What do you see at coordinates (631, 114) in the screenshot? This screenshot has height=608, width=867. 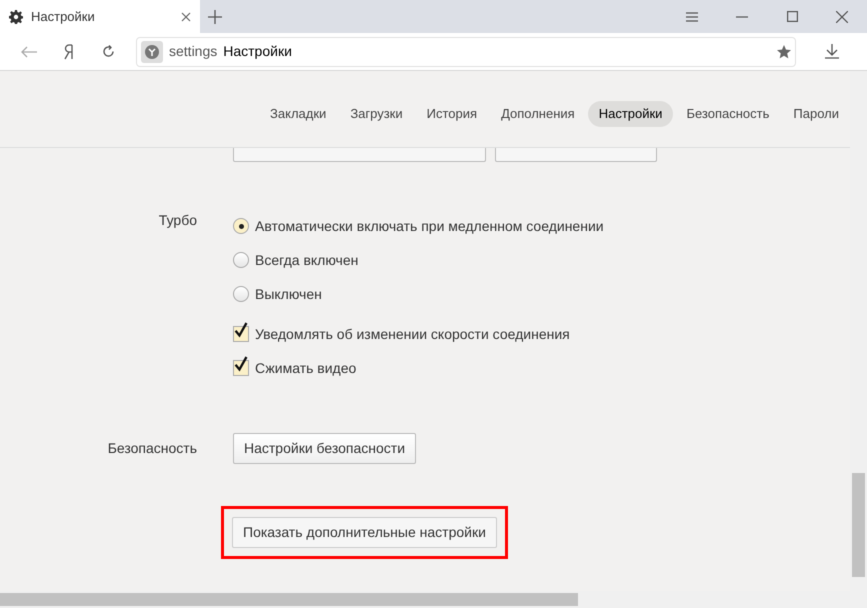 I see `nav-tab: Настройки` at bounding box center [631, 114].